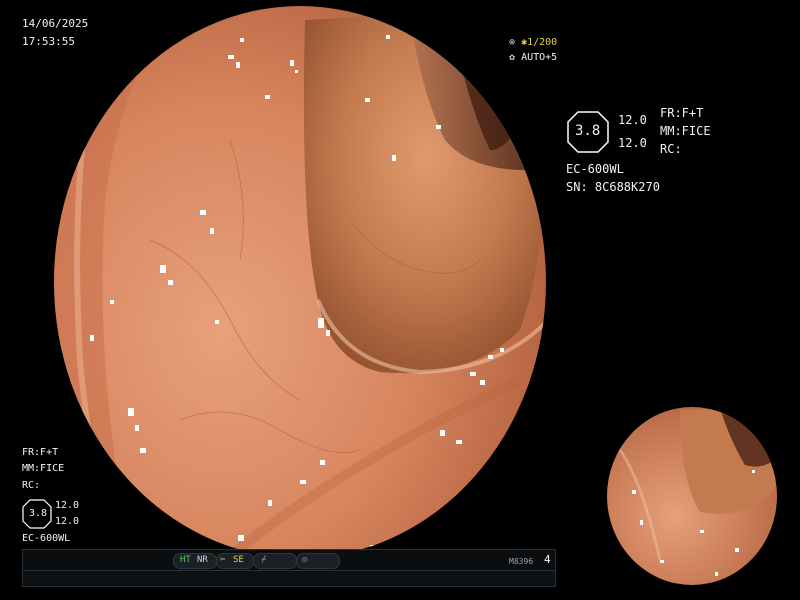 Image resolution: width=800 pixels, height=600 pixels. I want to click on slash-segment, so click(275, 561).